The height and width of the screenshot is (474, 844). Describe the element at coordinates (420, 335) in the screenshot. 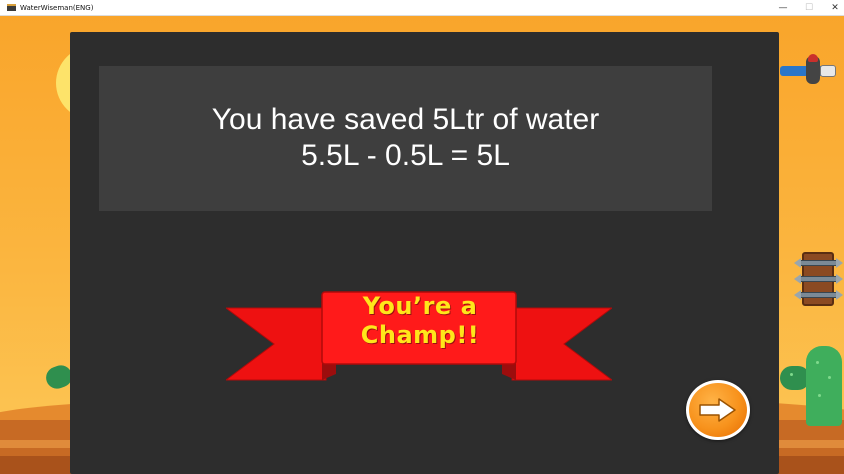

I see `banner-line-2: Champ!!` at that location.